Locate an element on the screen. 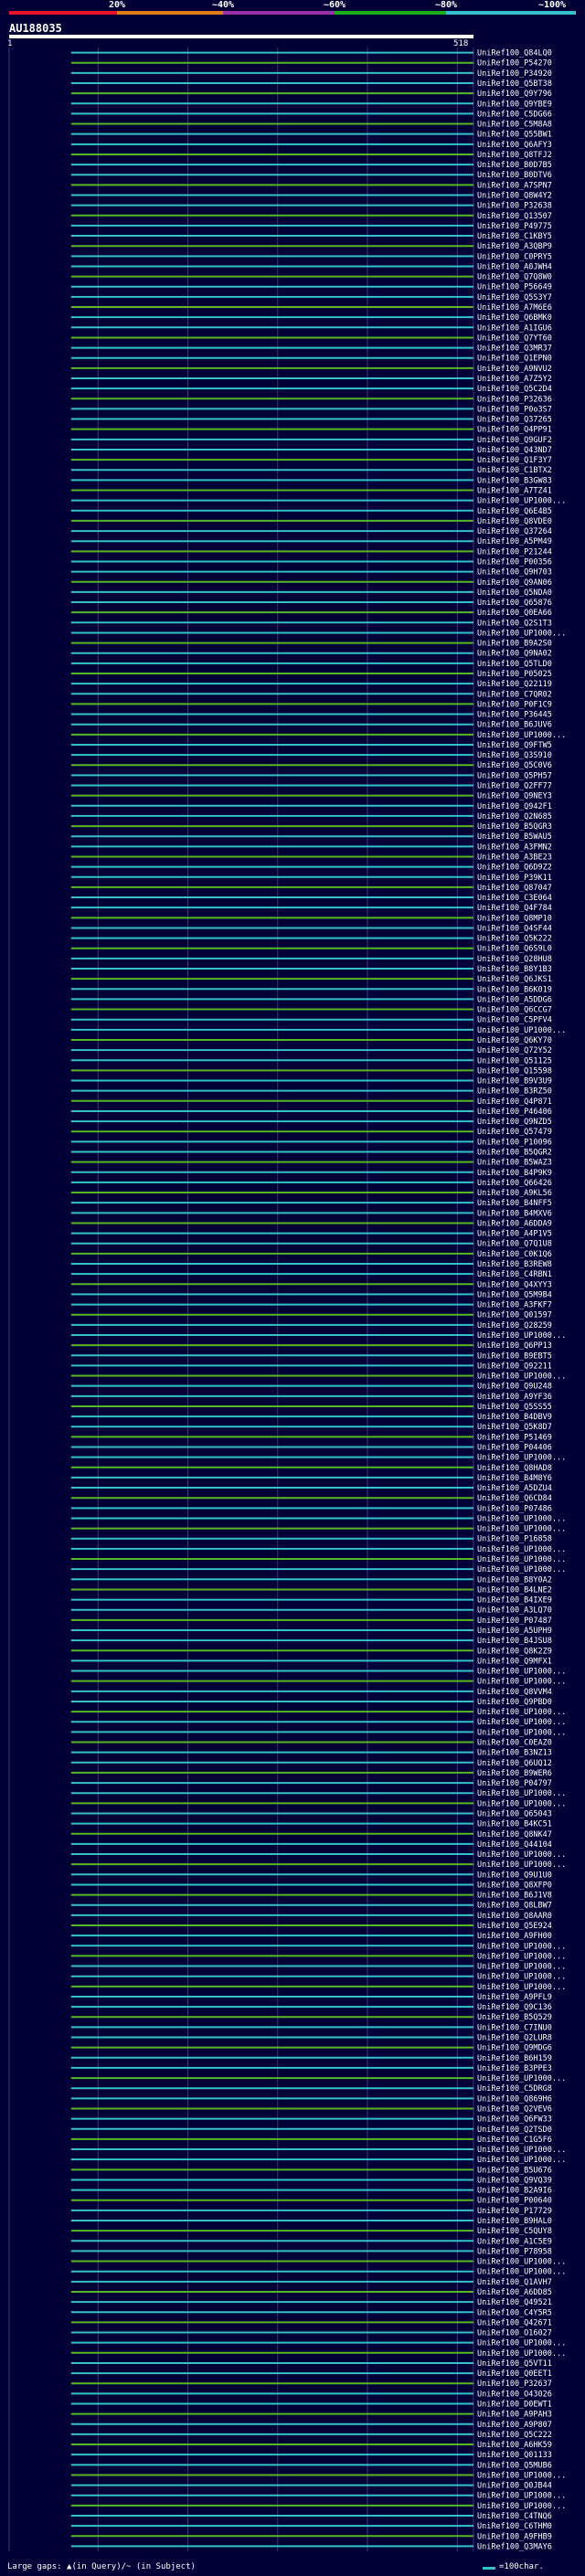 This screenshot has height=2576, width=585. hit-label: UniRef100_Q5S3Y7 is located at coordinates (514, 297).